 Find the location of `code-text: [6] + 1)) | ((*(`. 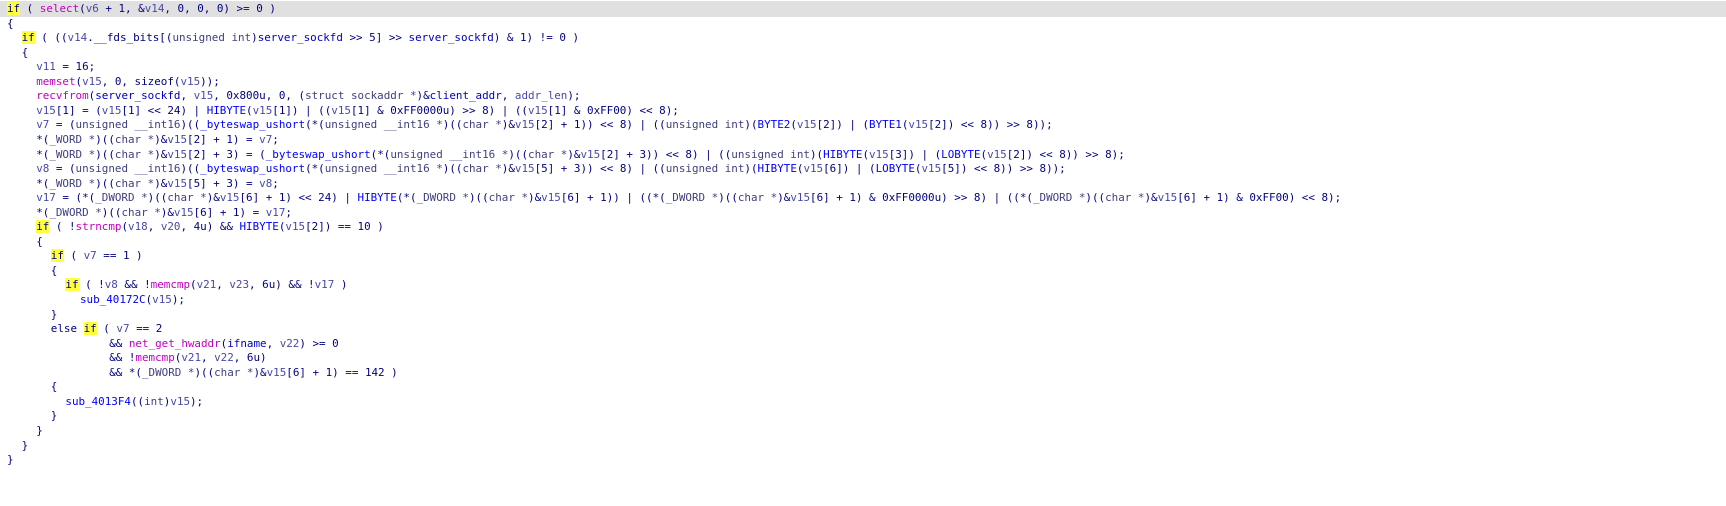

code-text: [6] + 1)) | ((*( is located at coordinates (613, 197).